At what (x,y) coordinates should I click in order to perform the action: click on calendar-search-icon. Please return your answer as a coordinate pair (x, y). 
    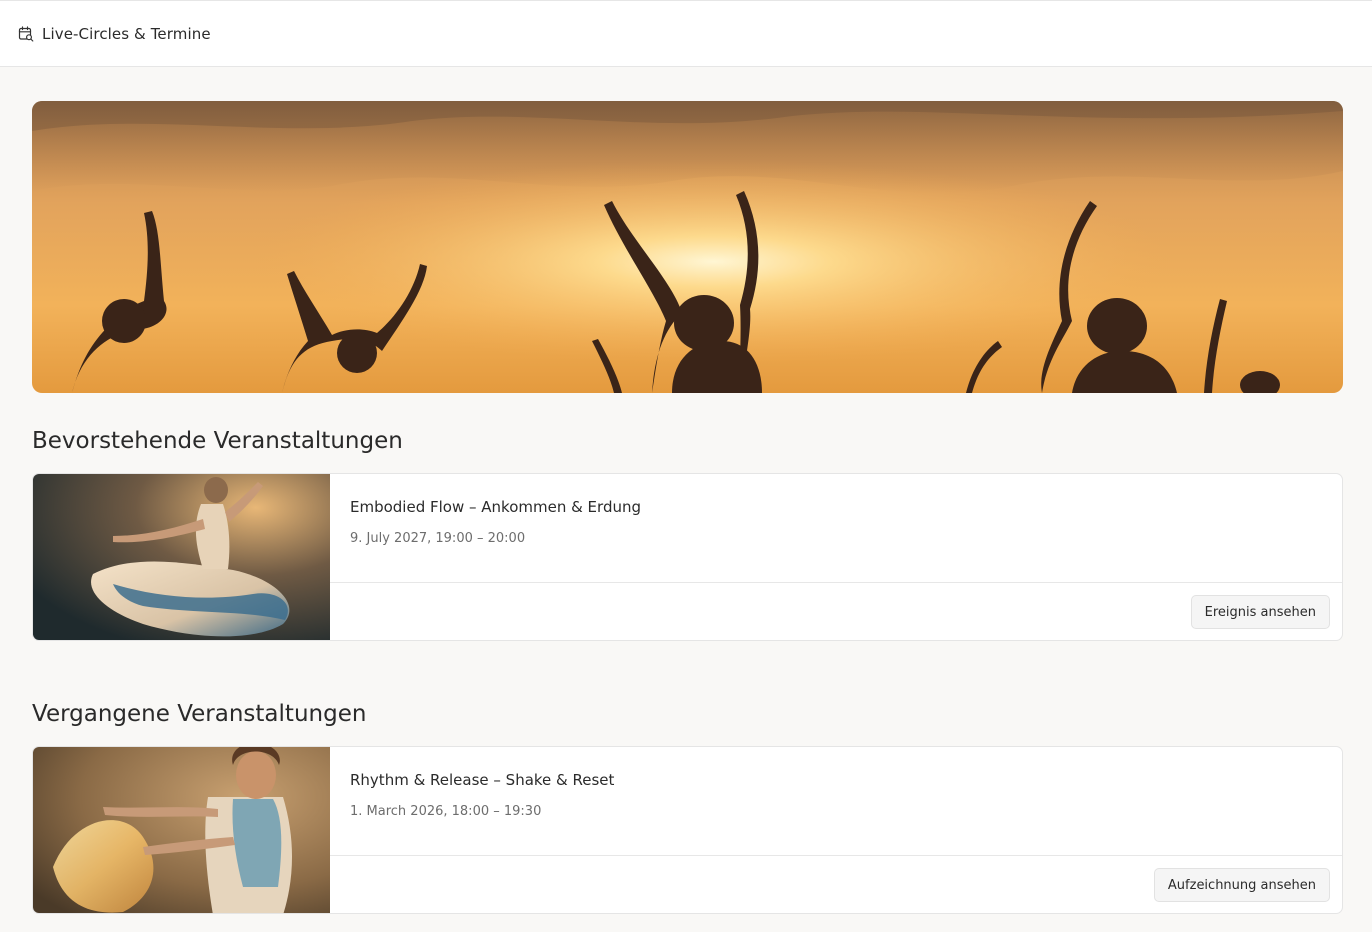
    Looking at the image, I should click on (26, 33).